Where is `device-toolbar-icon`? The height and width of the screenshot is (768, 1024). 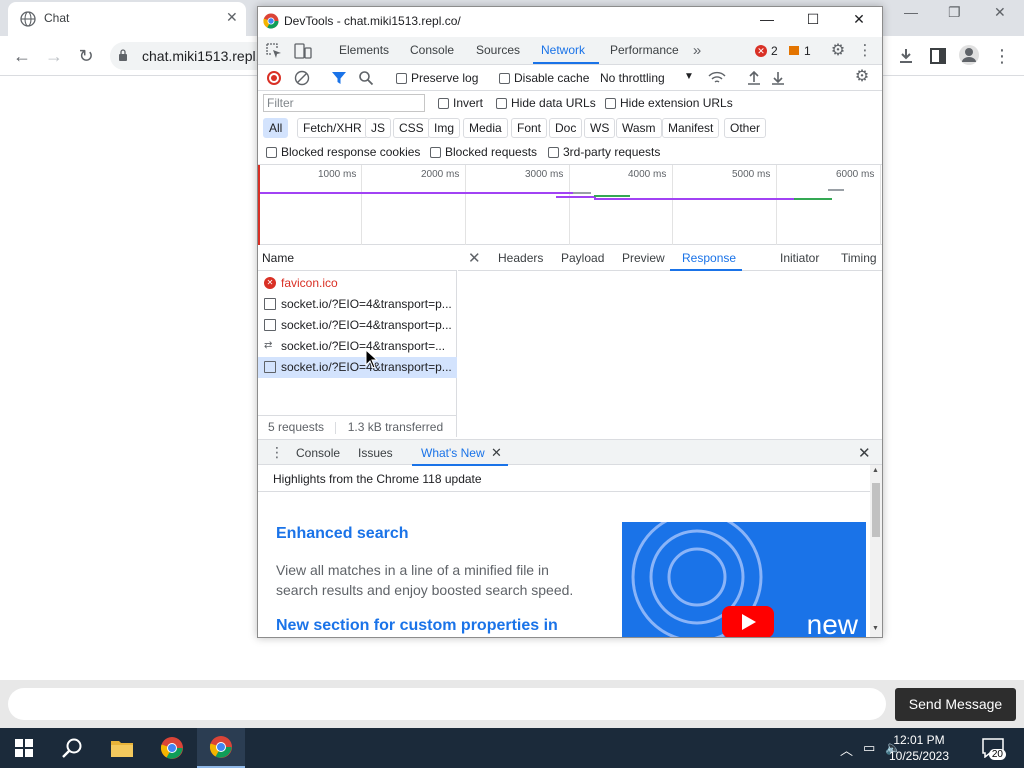
device-toolbar-icon is located at coordinates (303, 51).